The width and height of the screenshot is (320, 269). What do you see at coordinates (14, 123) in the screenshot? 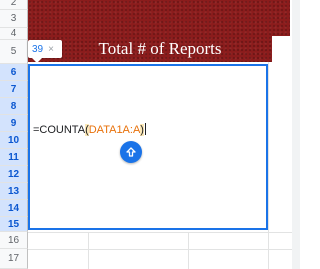
I see `row-header-9: 9` at bounding box center [14, 123].